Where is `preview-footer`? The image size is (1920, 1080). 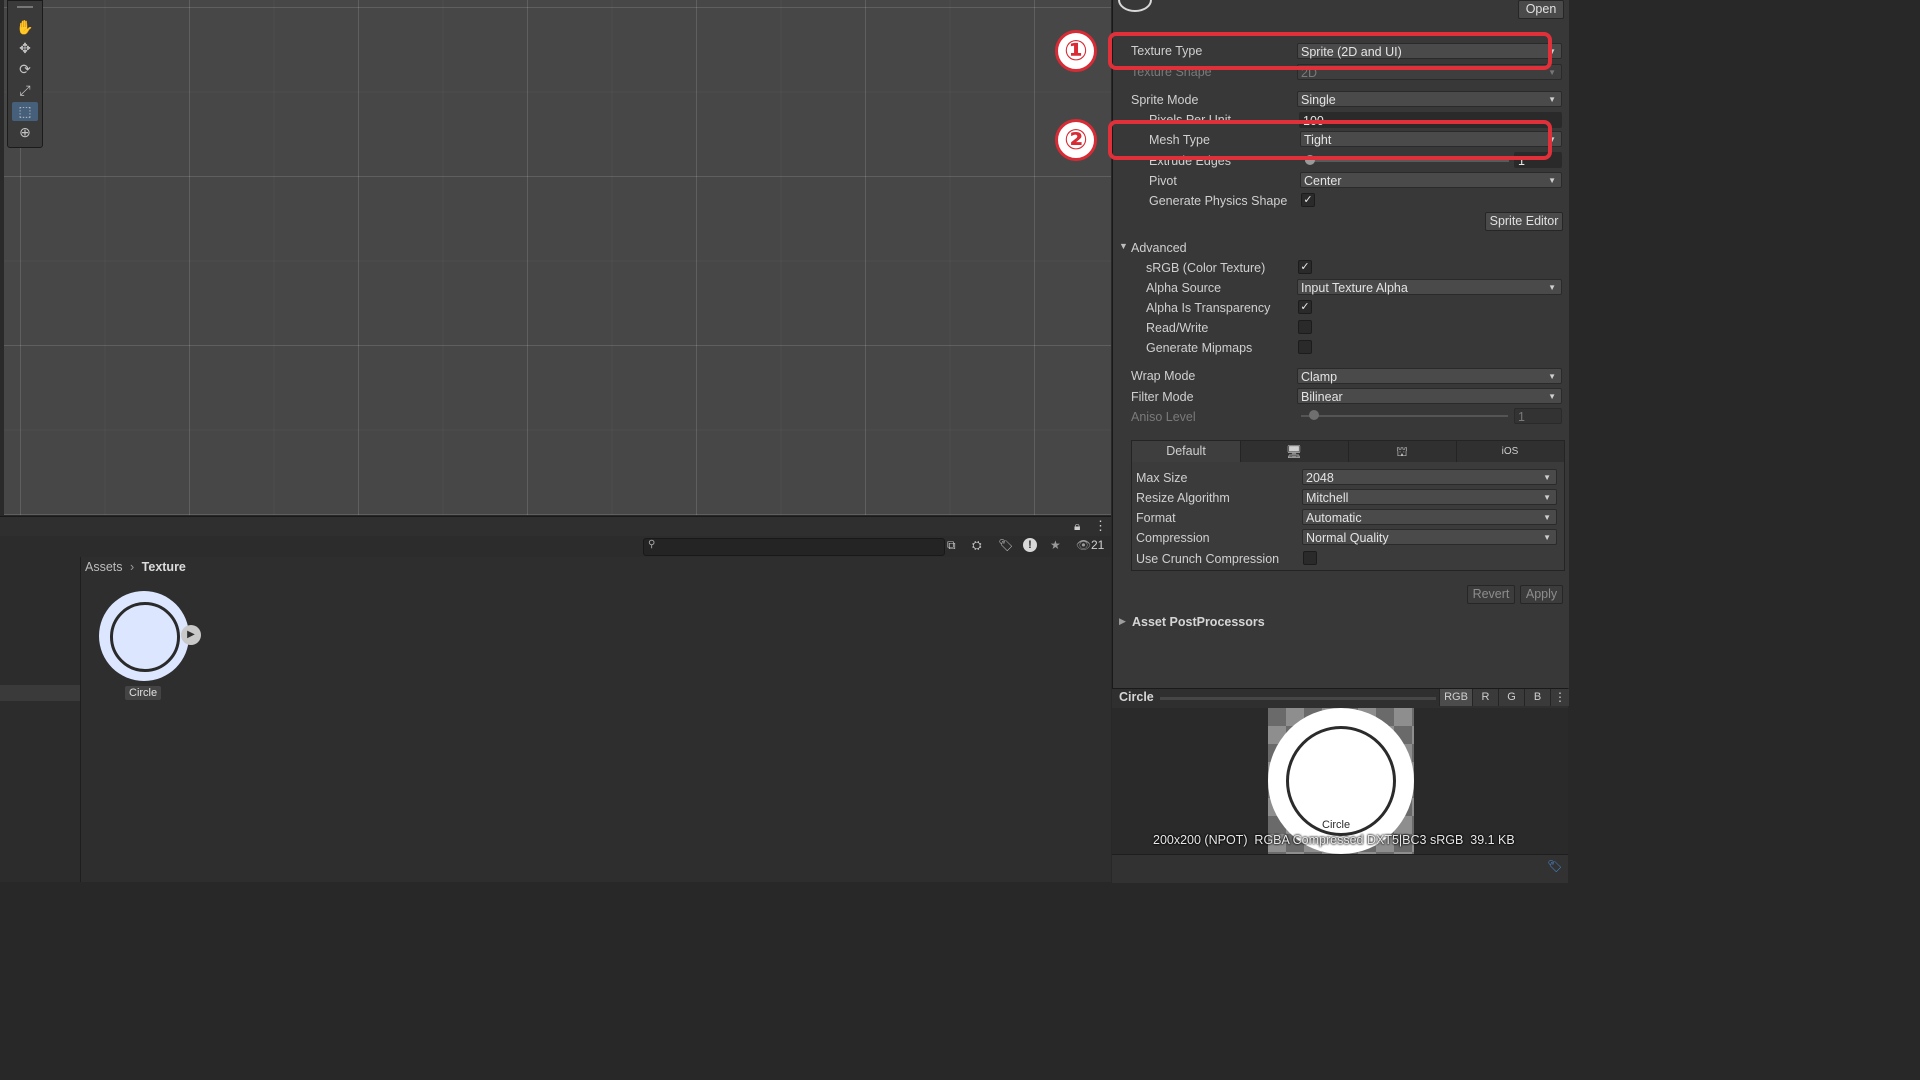
preview-footer is located at coordinates (1340, 868).